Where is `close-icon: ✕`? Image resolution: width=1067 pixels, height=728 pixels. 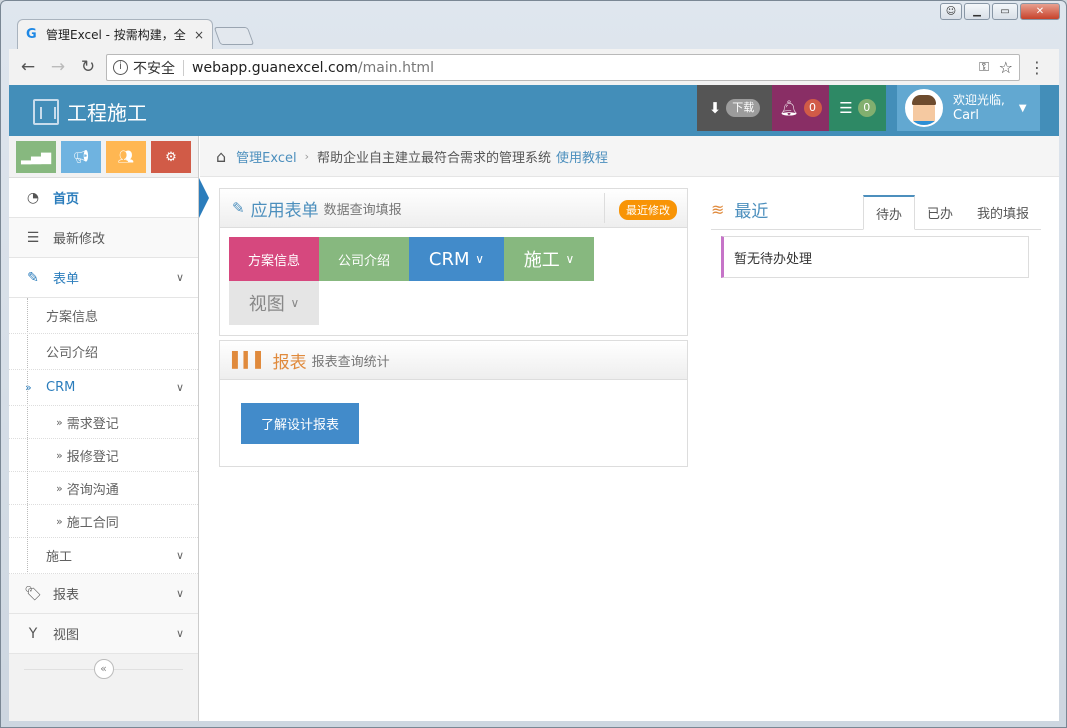
close-icon: ✕ is located at coordinates (1040, 11).